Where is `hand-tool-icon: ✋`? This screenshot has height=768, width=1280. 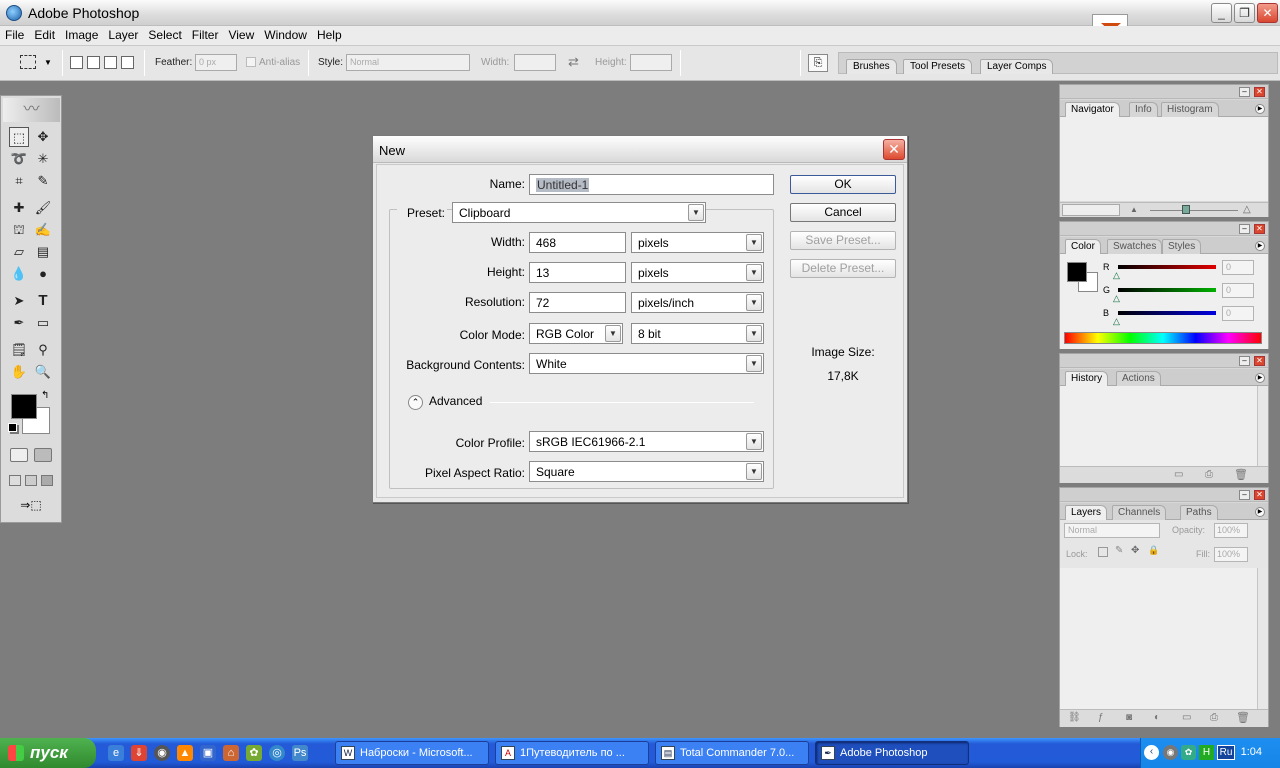 hand-tool-icon: ✋ is located at coordinates (19, 372).